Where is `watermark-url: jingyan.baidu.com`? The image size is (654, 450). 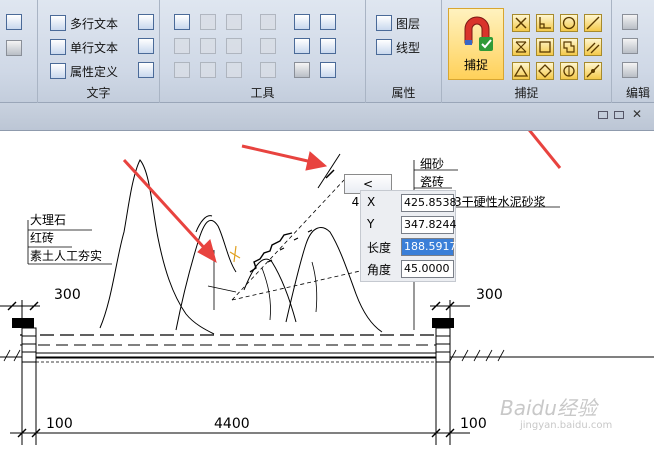 watermark-url: jingyan.baidu.com is located at coordinates (566, 425).